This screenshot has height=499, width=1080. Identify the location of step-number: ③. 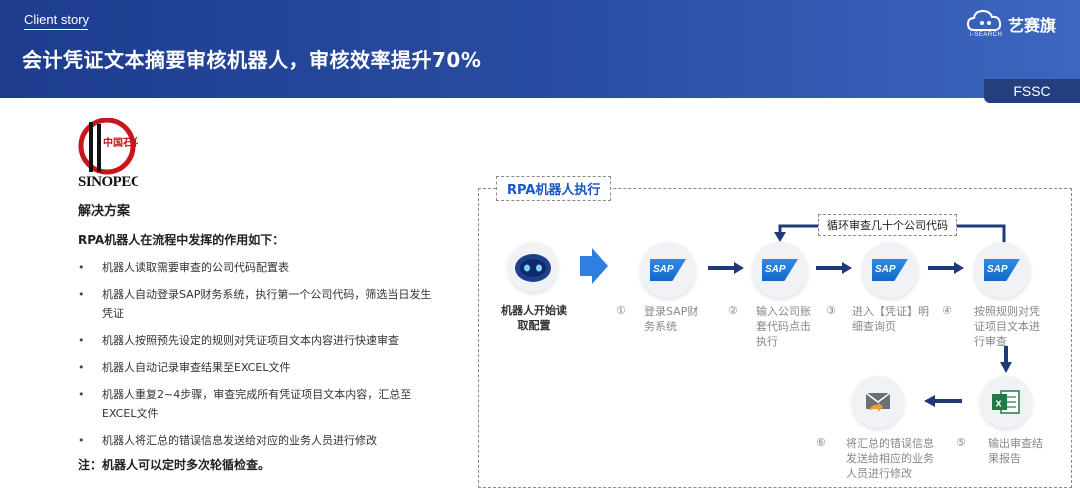
(831, 310).